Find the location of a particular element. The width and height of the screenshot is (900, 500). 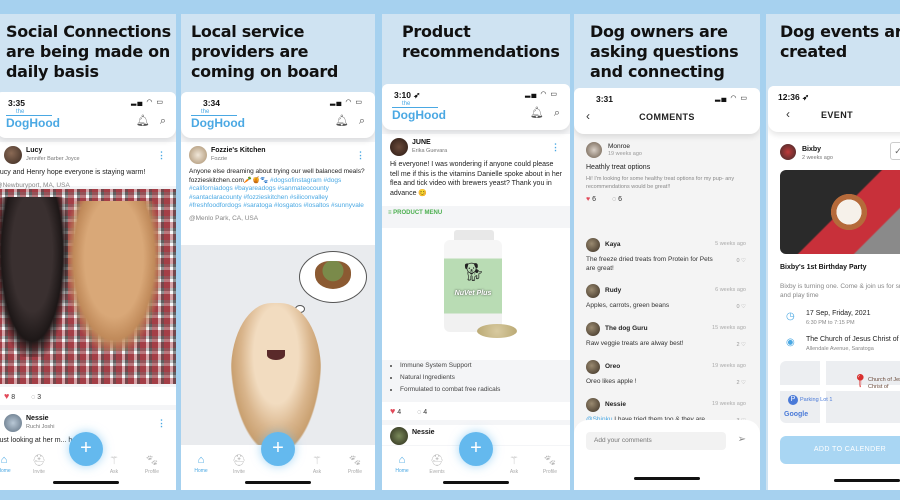

google-logo: Google is located at coordinates (796, 414).